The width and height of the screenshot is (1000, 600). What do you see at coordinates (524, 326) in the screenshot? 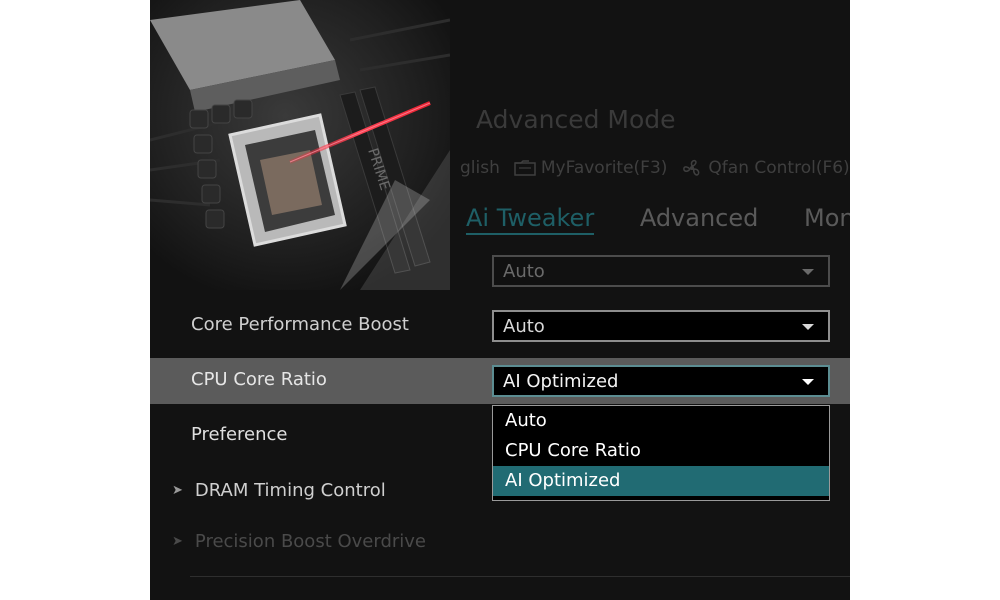
I see `core-performance-boost-value: Auto` at bounding box center [524, 326].